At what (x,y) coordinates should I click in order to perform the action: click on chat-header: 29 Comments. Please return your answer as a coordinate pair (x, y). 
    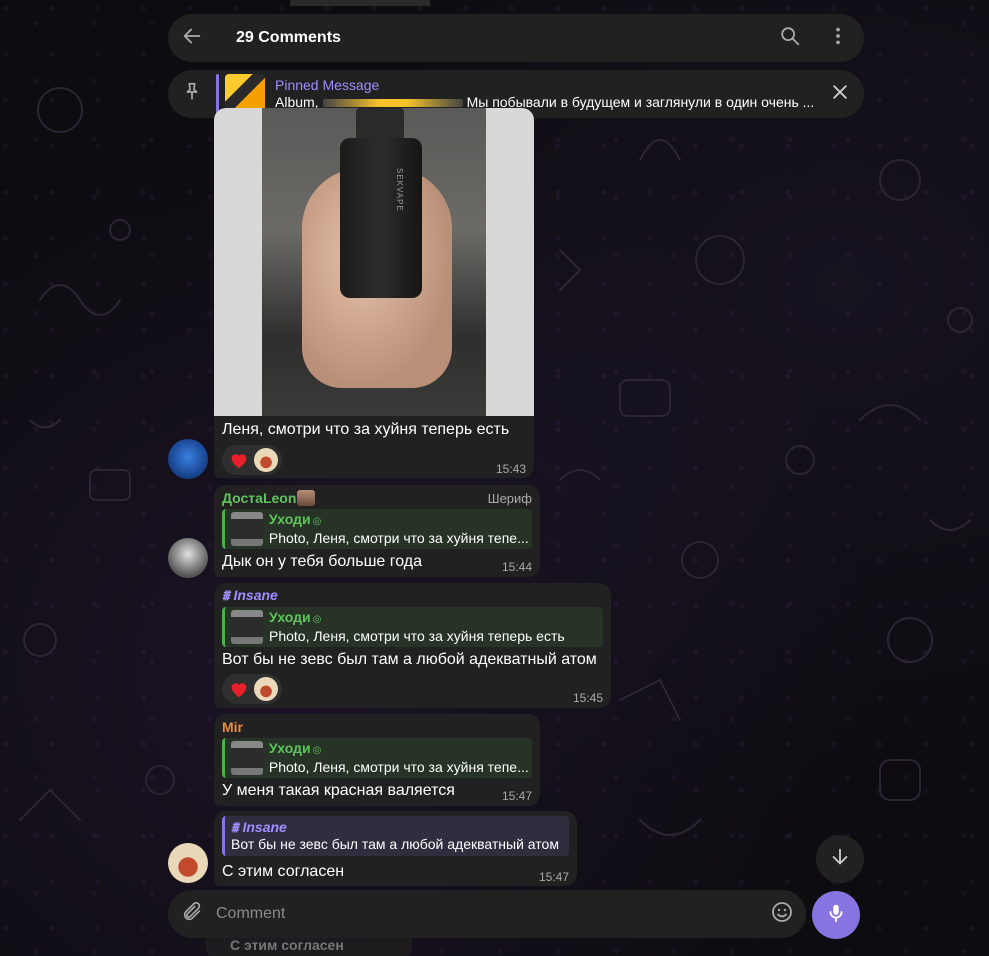
    Looking at the image, I should click on (516, 38).